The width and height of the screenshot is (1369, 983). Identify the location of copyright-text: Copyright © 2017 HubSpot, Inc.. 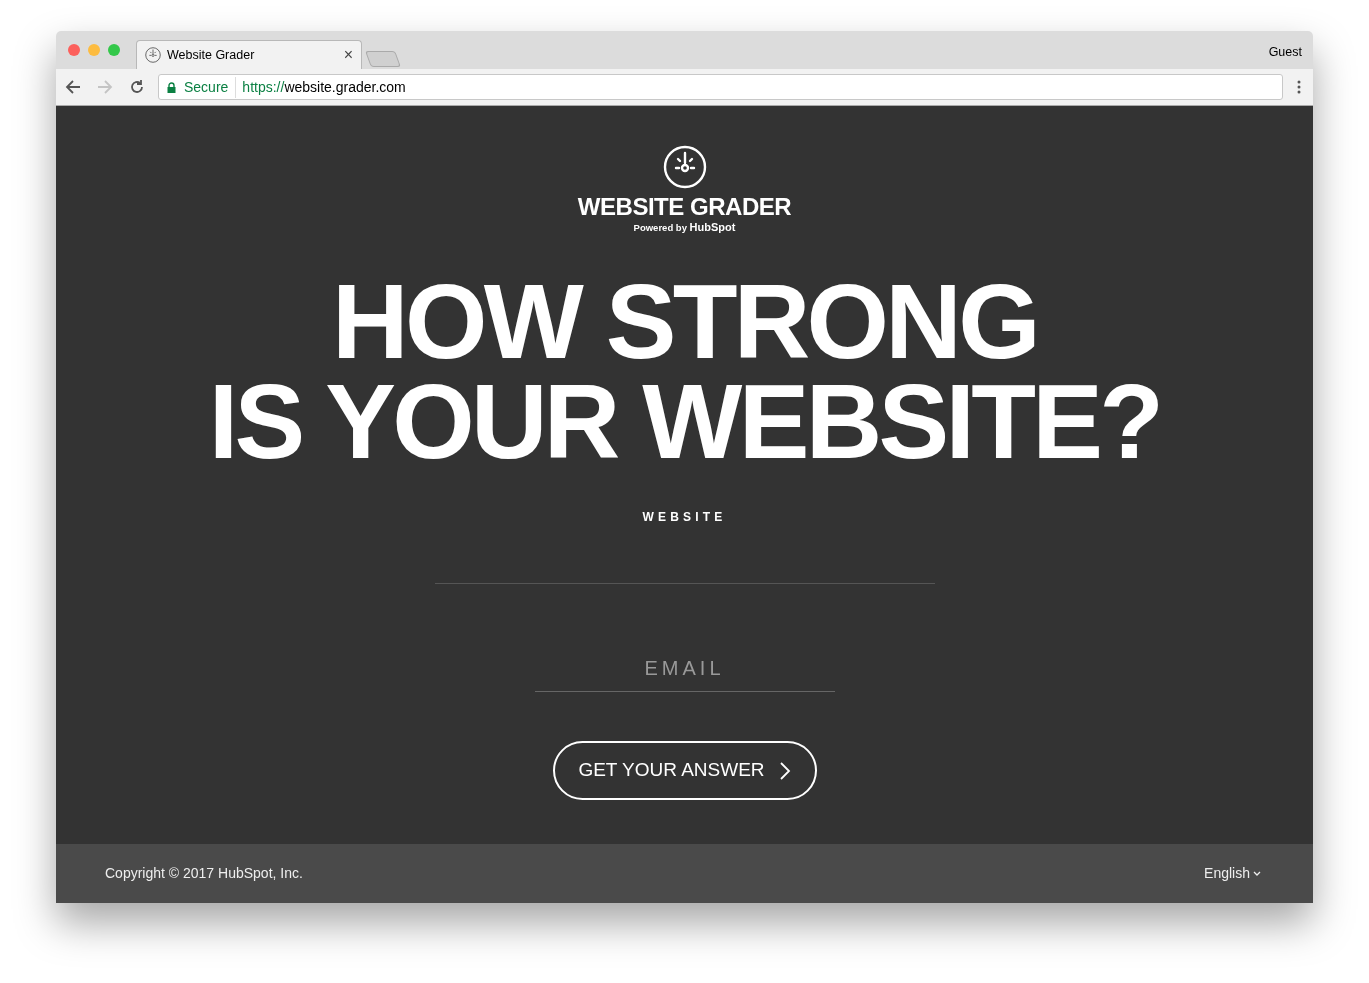
(204, 873).